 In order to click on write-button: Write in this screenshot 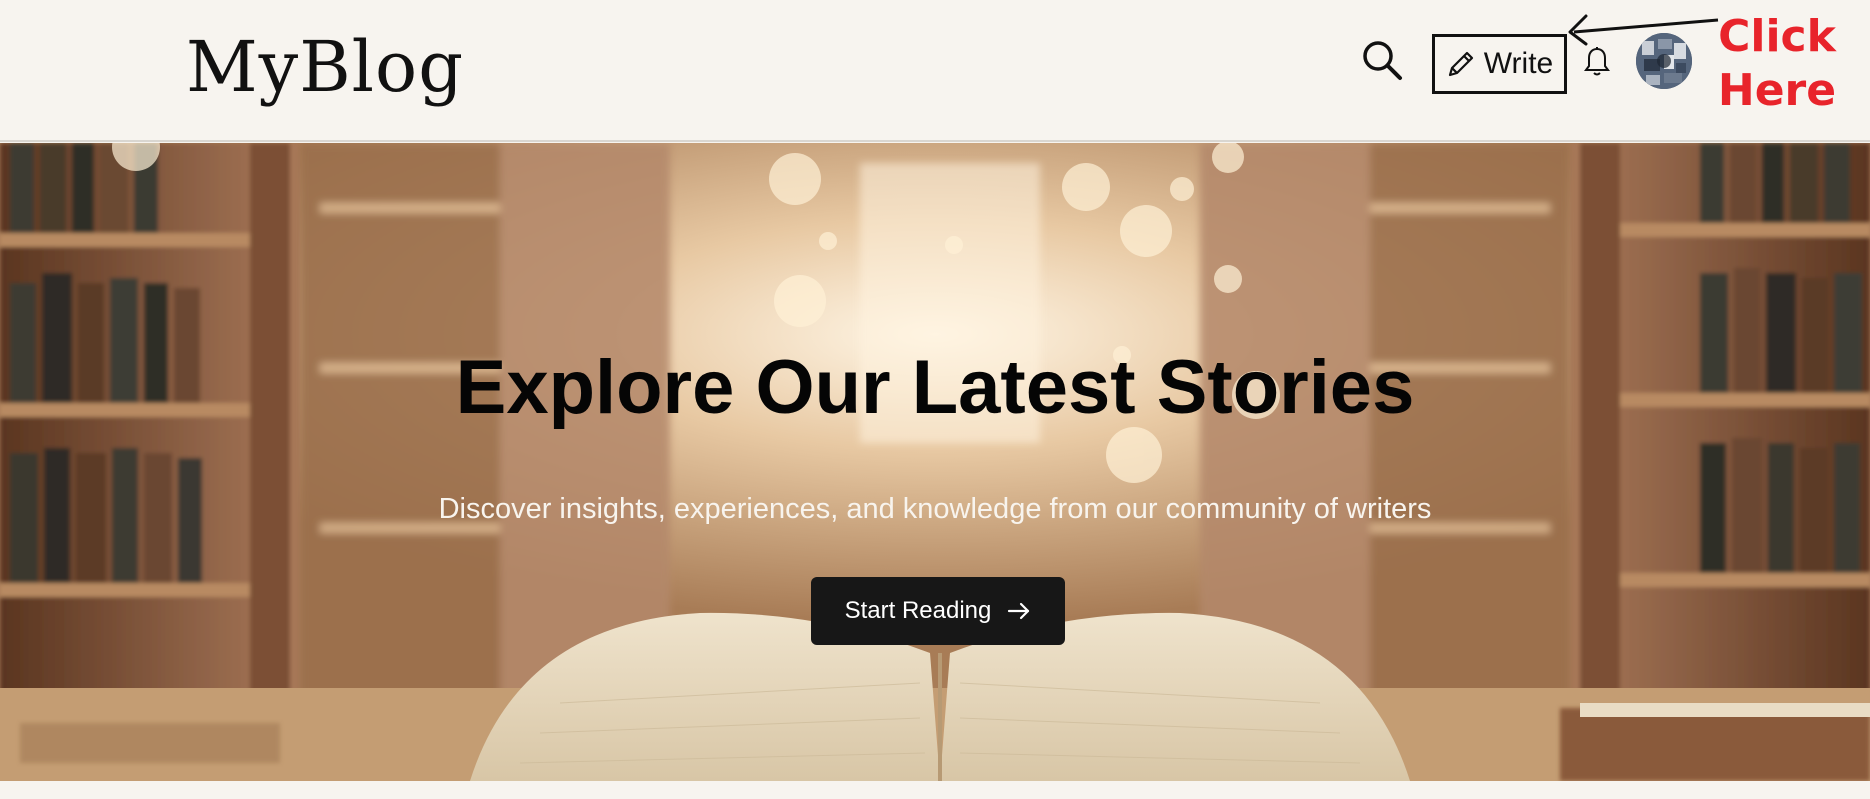, I will do `click(1499, 64)`.